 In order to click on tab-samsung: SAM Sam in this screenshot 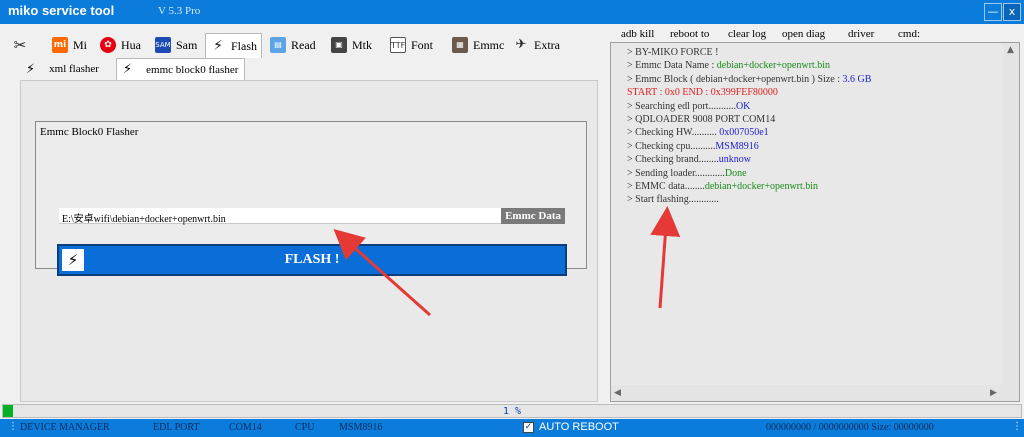, I will do `click(176, 45)`.